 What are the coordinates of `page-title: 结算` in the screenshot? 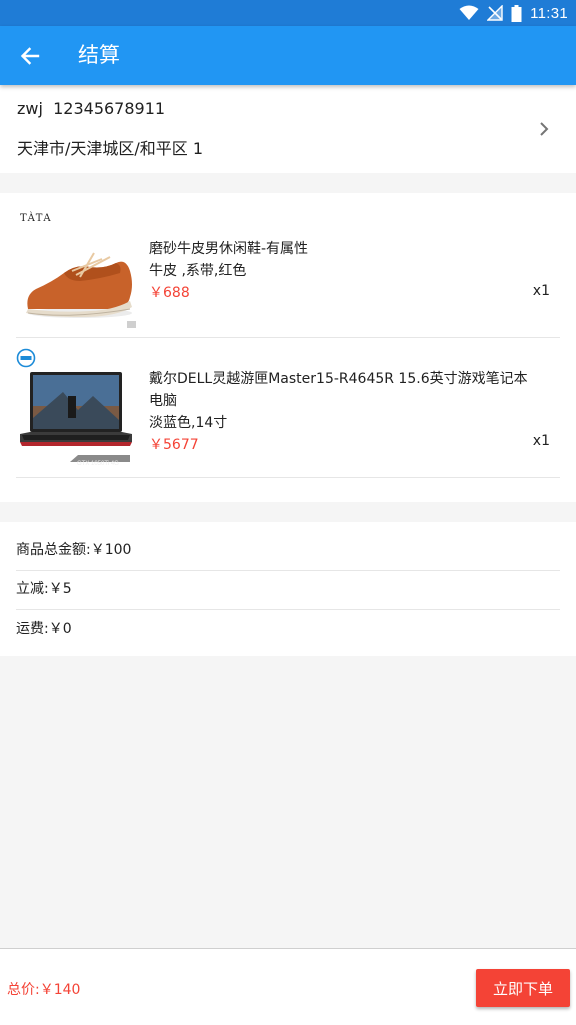 It's located at (99, 55).